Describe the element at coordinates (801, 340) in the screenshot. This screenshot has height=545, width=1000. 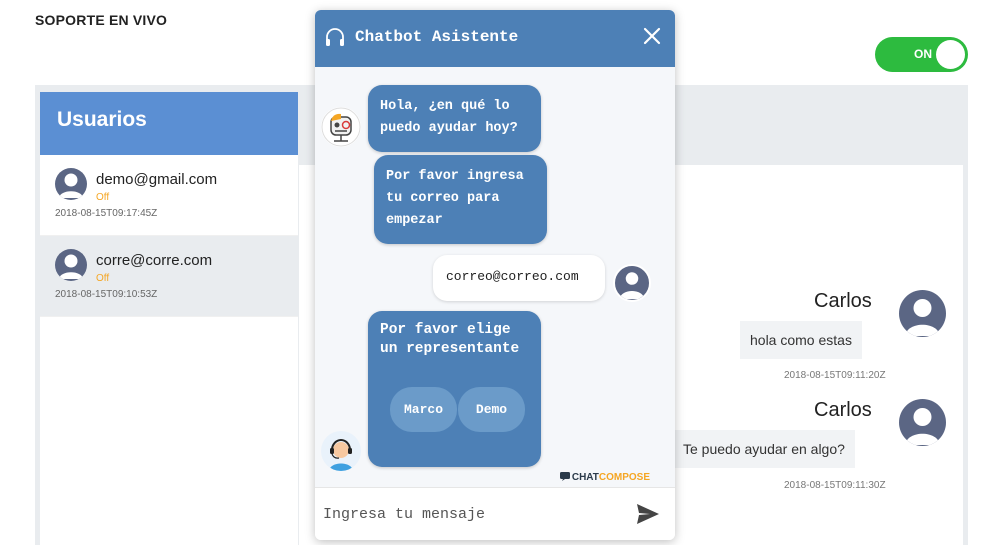
I see `message-bubble: hola como estas` at that location.